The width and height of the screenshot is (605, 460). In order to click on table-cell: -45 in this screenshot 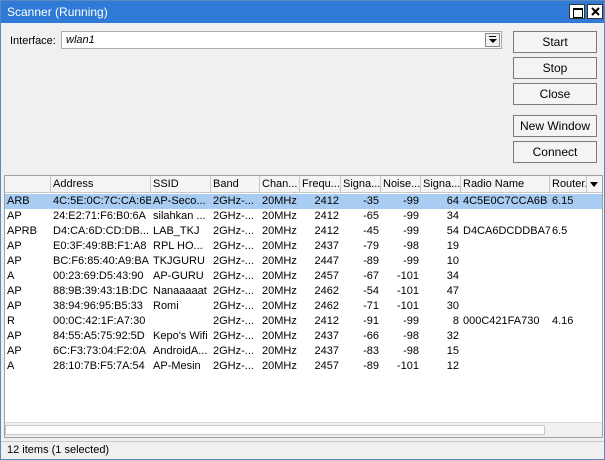, I will do `click(371, 231)`.